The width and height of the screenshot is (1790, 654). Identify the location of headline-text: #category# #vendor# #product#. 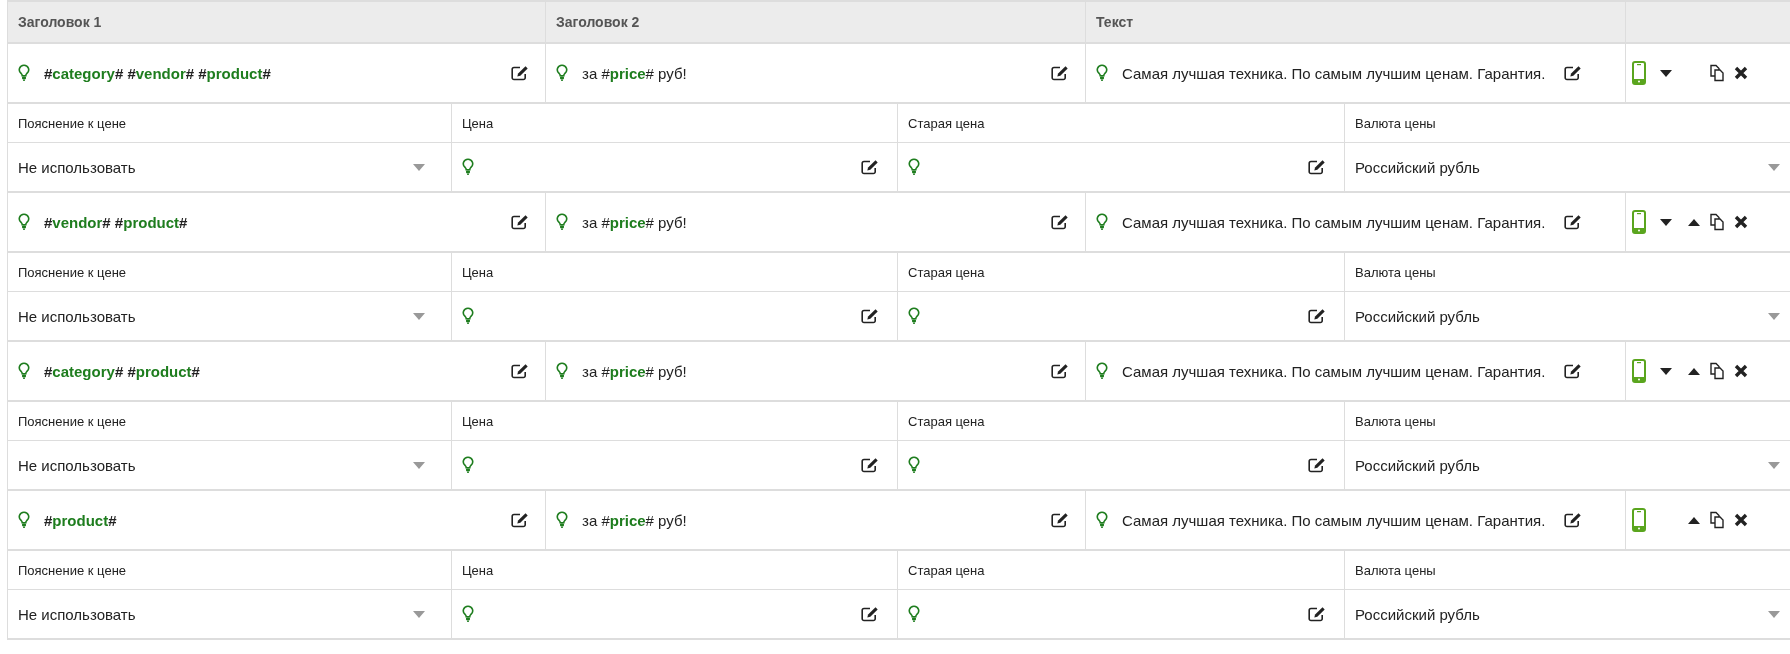
(158, 73).